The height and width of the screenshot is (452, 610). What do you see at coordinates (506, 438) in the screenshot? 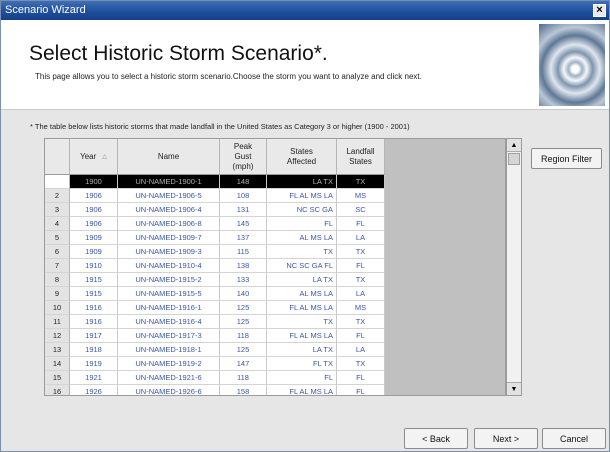
I see `next-button: Next >` at bounding box center [506, 438].